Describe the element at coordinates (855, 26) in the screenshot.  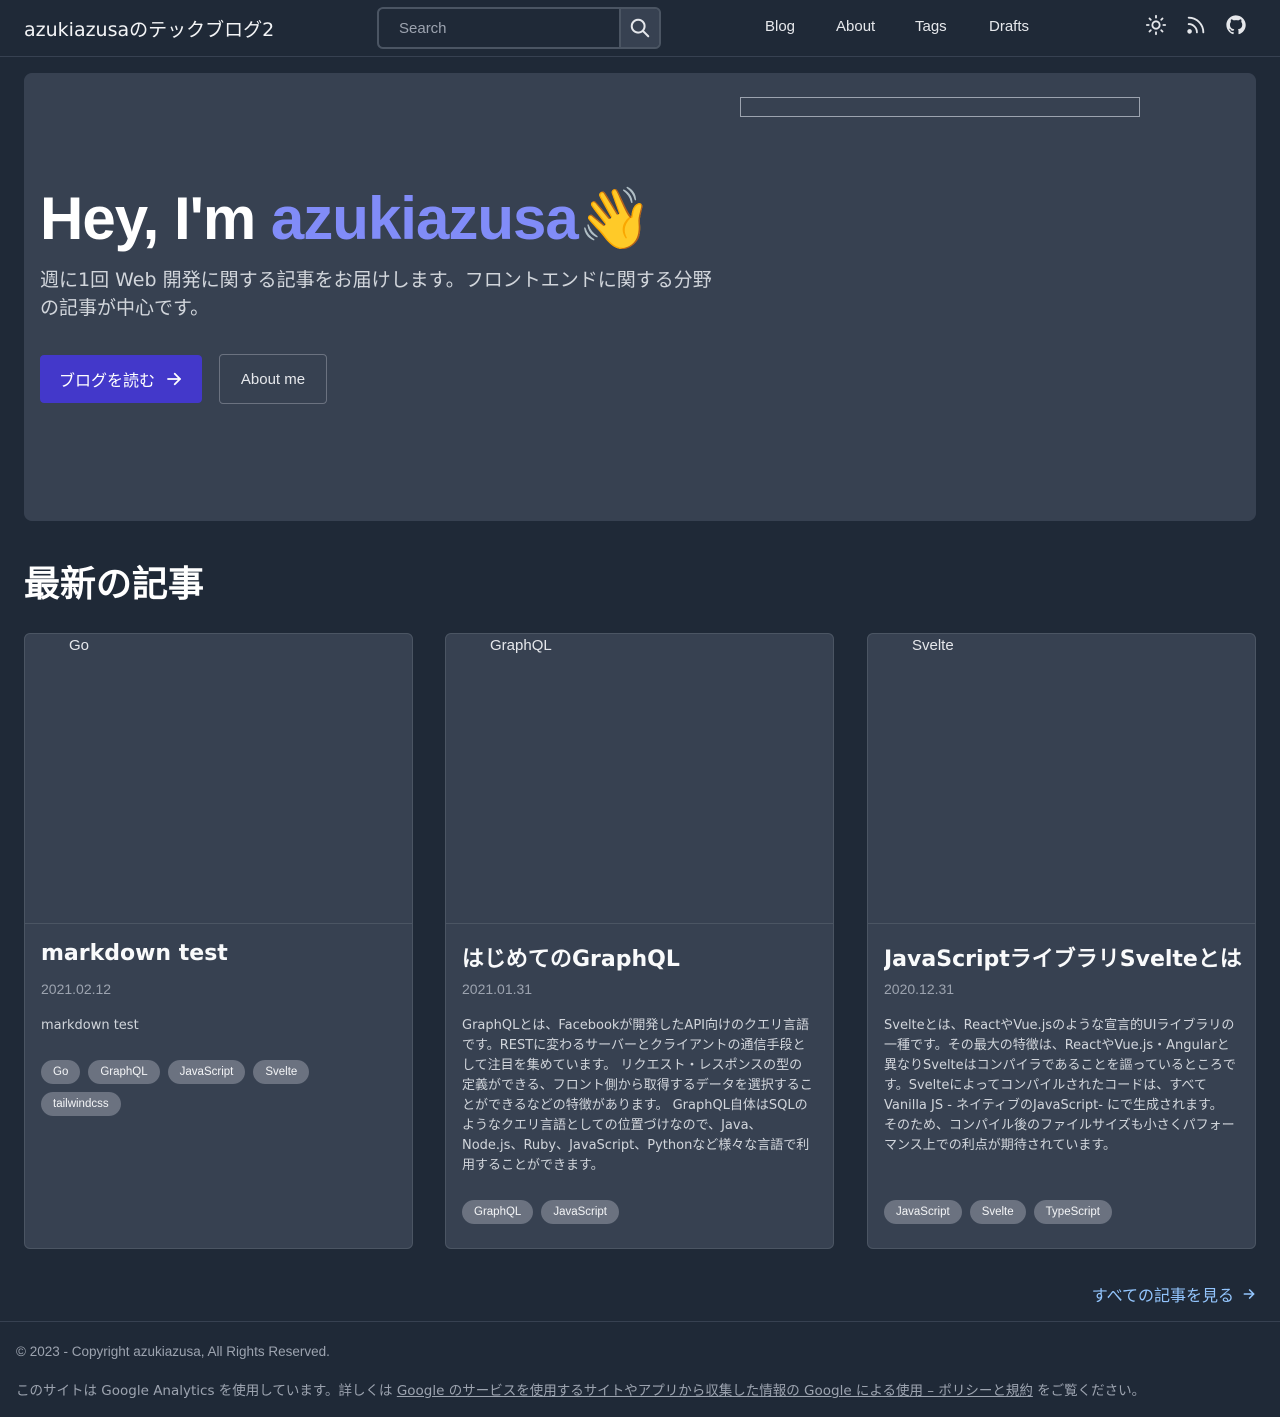
I see `nav-about: About` at that location.